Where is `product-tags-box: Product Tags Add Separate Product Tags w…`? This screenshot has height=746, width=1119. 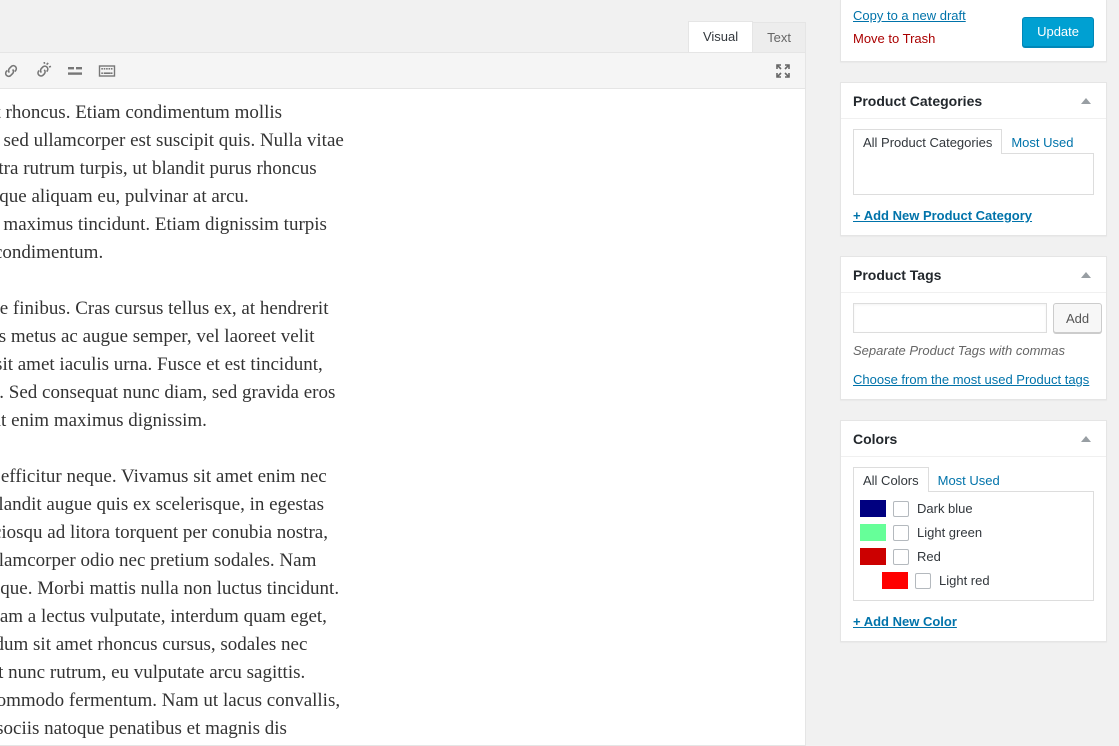
product-tags-box: Product Tags Add Separate Product Tags w… is located at coordinates (973, 328).